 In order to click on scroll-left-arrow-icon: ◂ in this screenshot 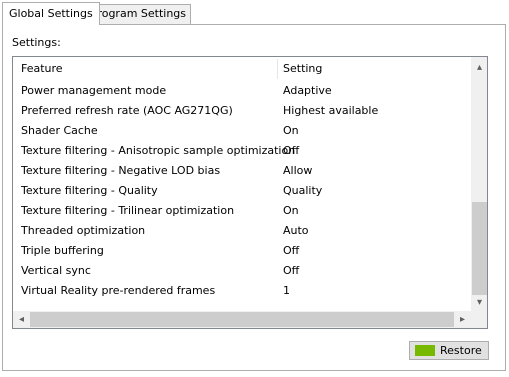, I will do `click(21, 319)`.